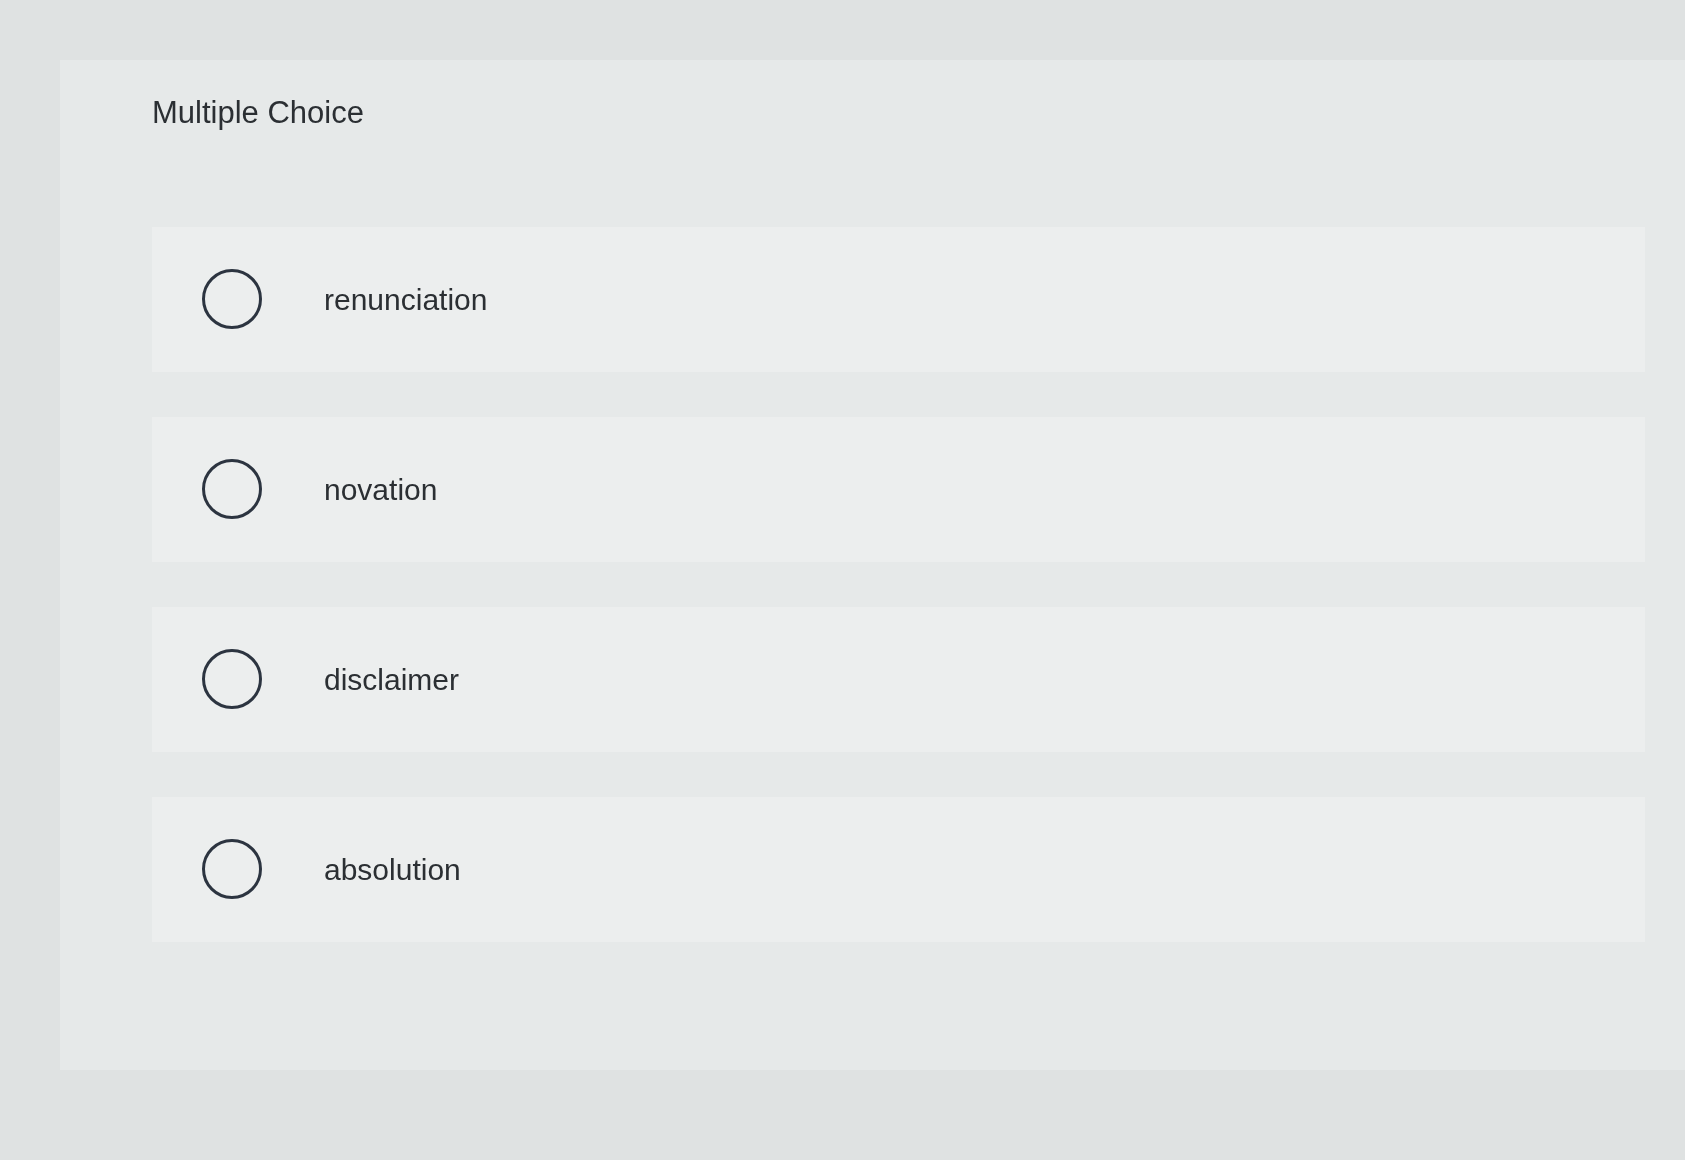  Describe the element at coordinates (406, 299) in the screenshot. I see `option-label: renunciation` at that location.